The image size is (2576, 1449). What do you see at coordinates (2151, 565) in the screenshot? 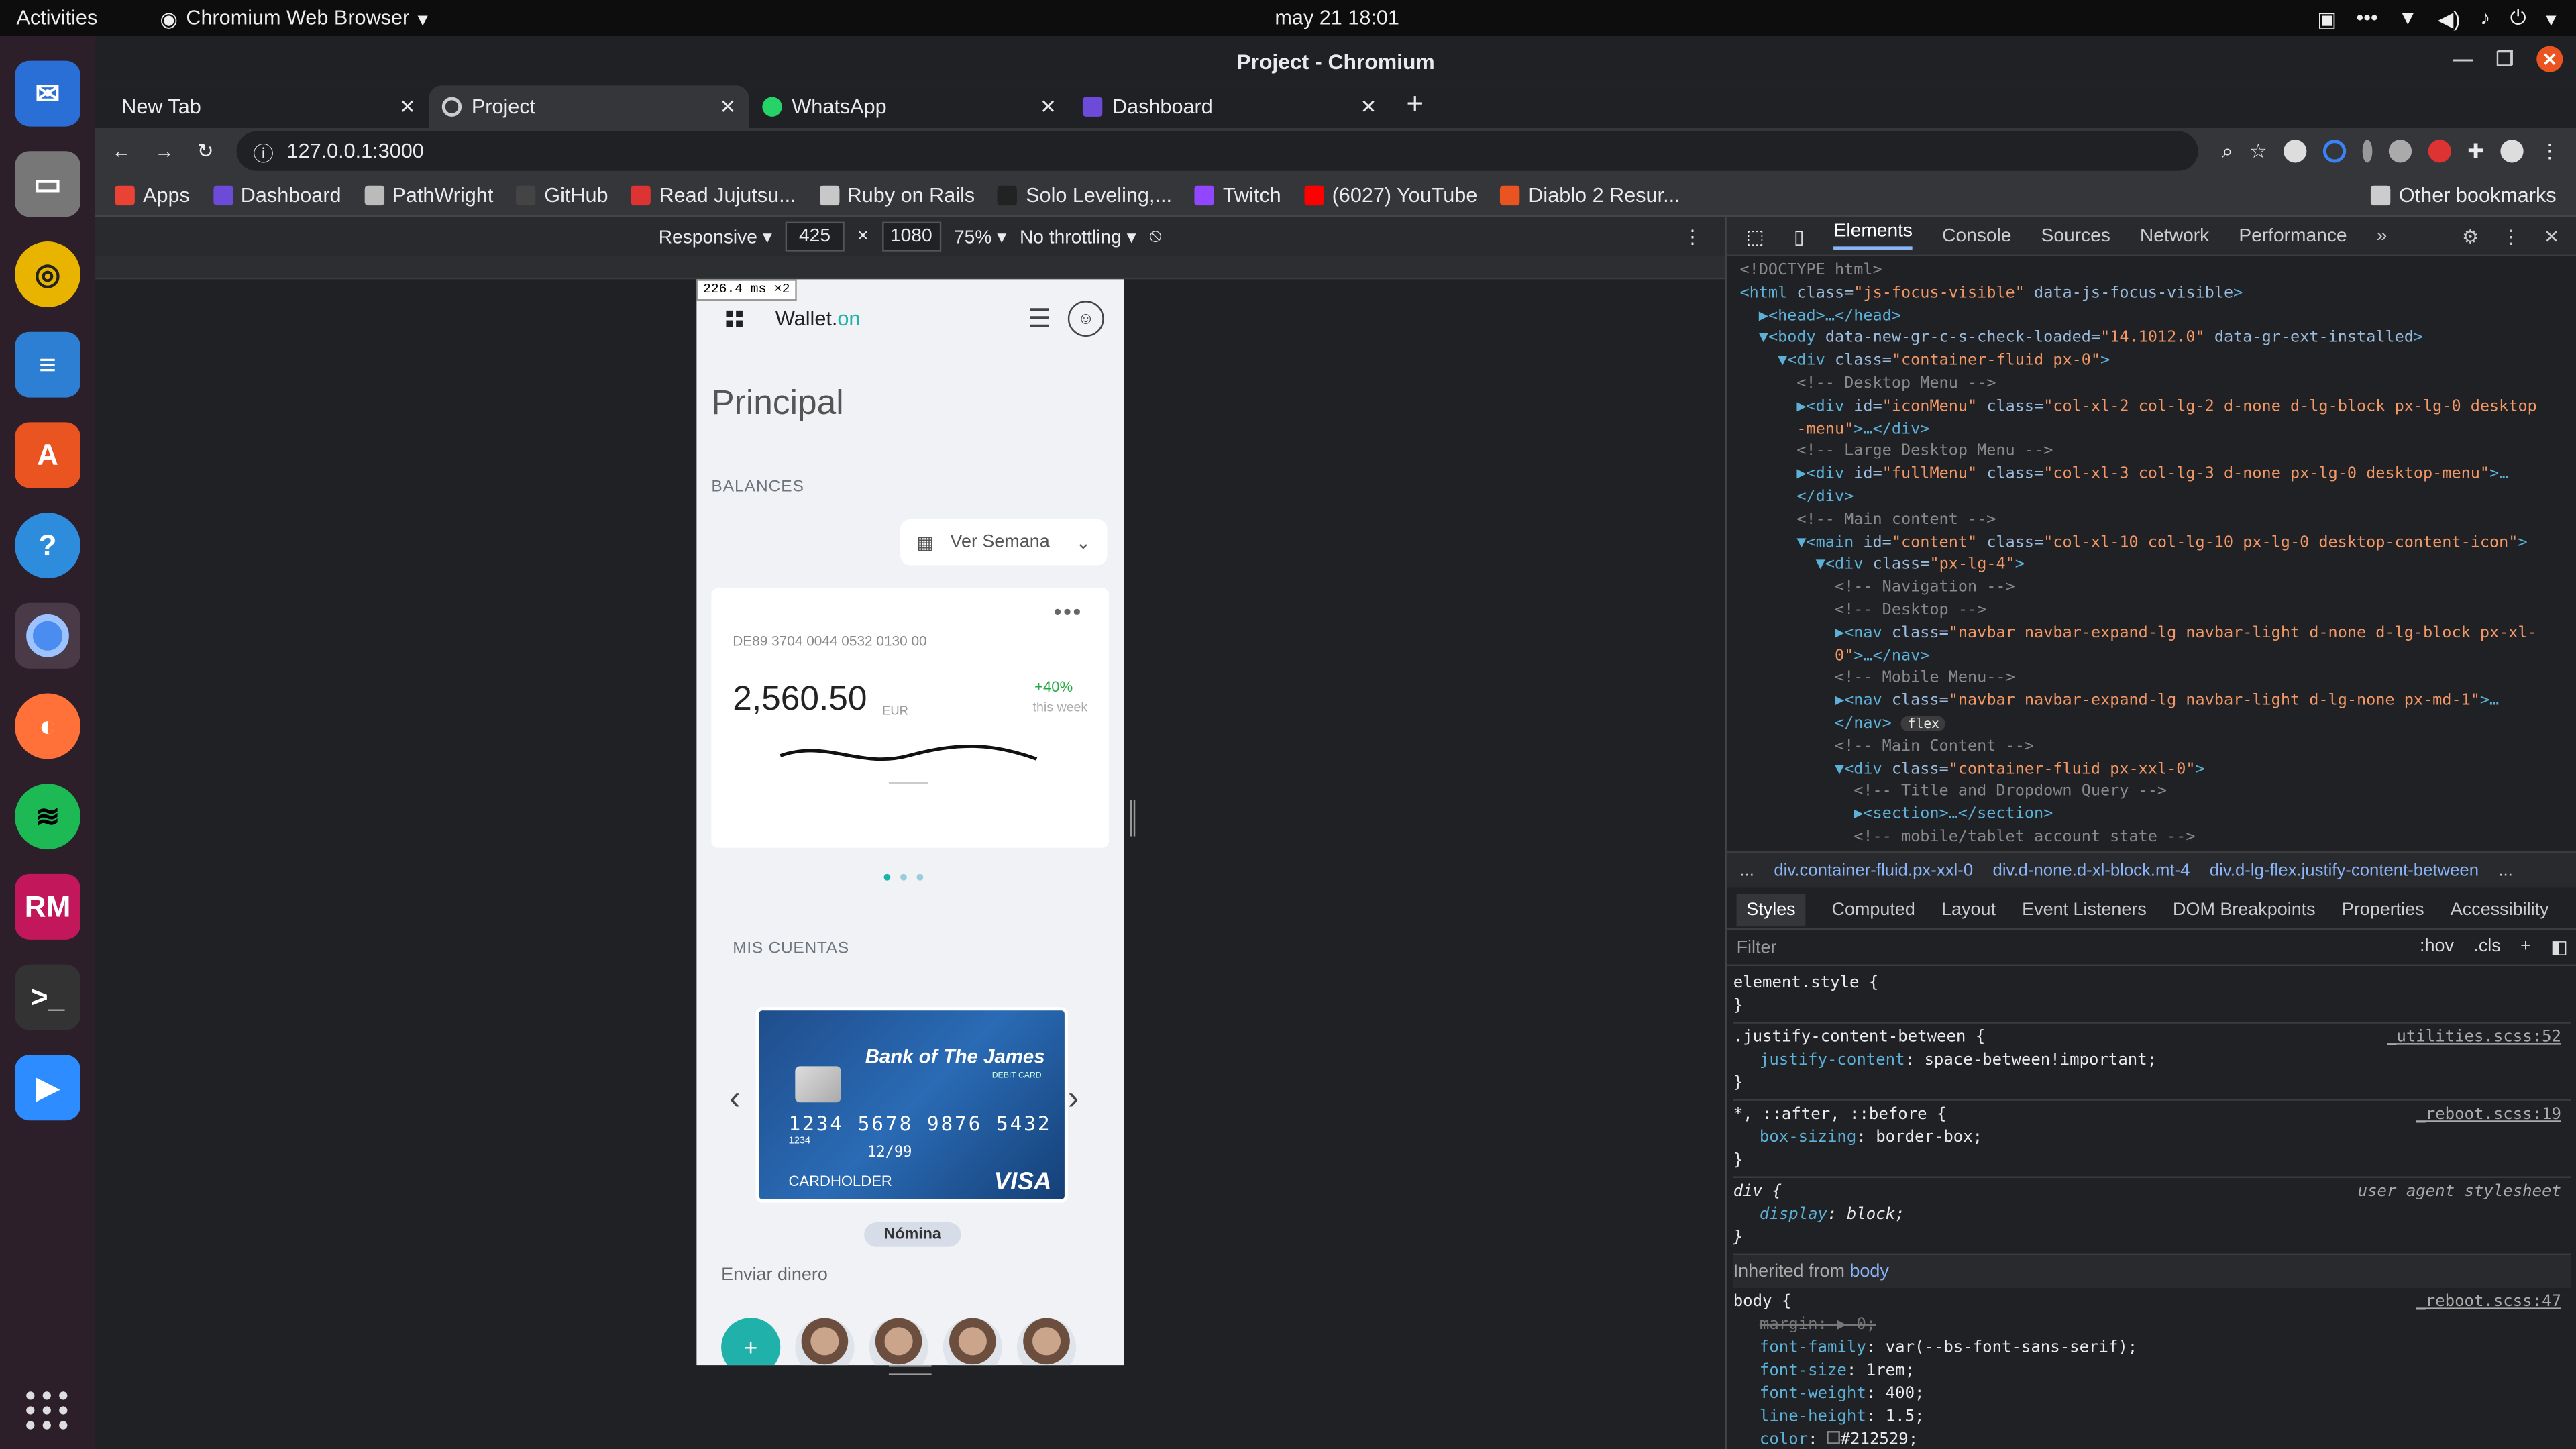
I see `dom-line: ▼<div class="px-lg-4">` at bounding box center [2151, 565].